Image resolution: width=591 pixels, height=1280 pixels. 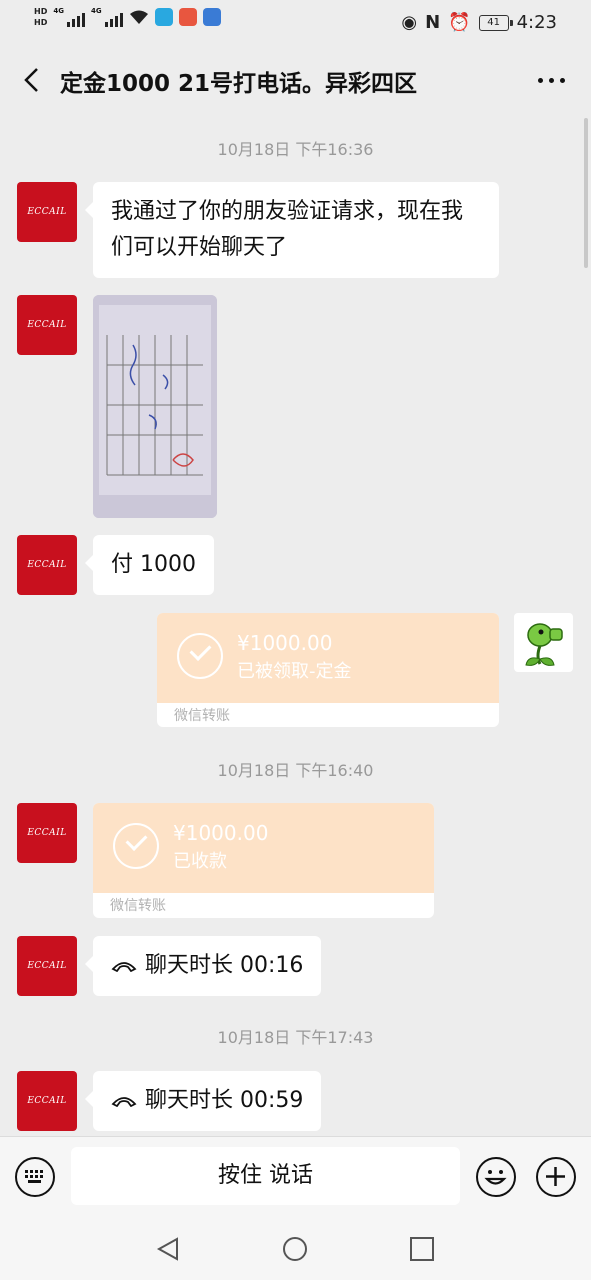 I want to click on alarm-icon: ⏰, so click(x=459, y=22).